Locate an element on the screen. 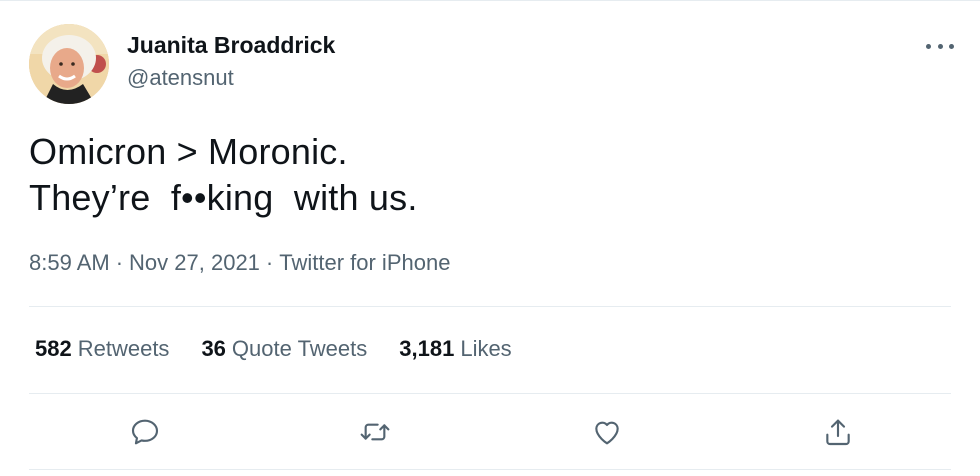 The image size is (980, 476). retweet-button is located at coordinates (375, 432).